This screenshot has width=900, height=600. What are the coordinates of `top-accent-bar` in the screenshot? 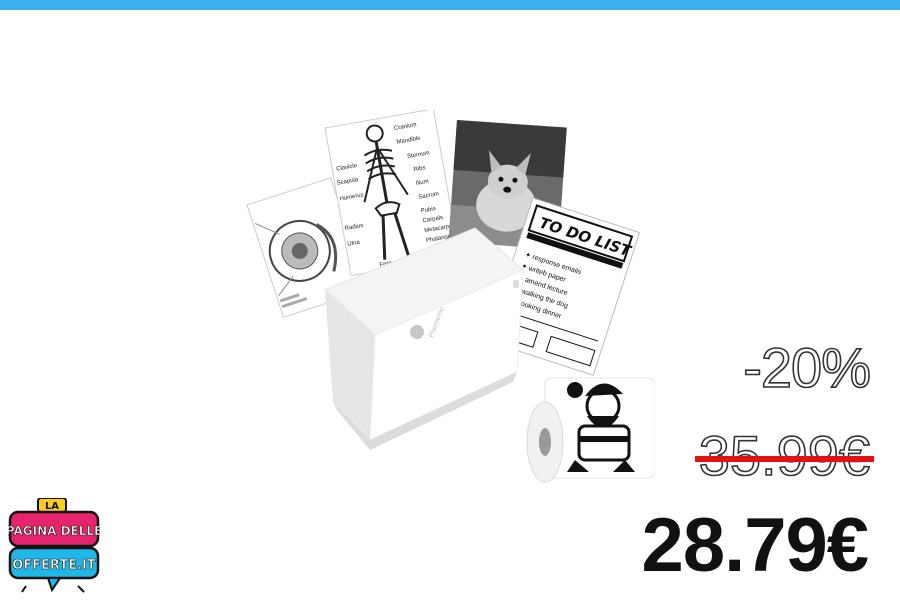 It's located at (450, 5).